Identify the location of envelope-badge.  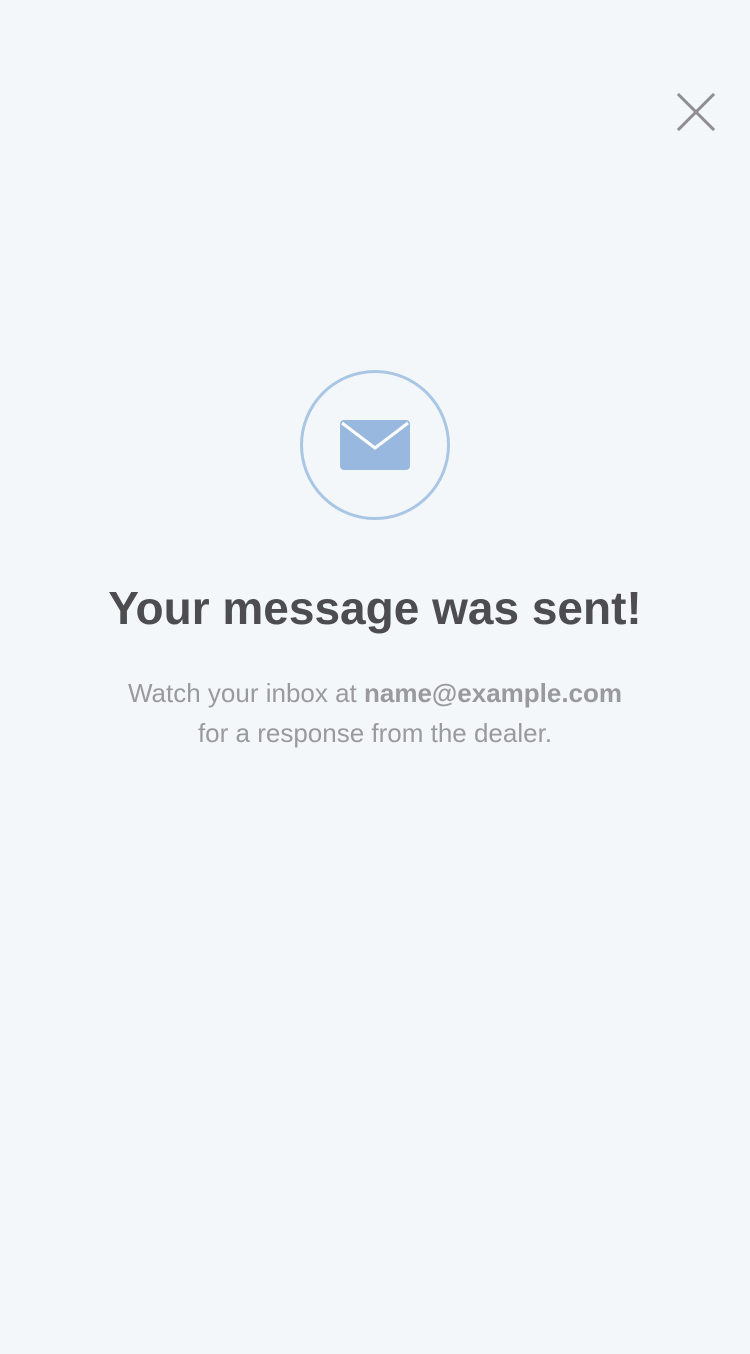
(375, 445).